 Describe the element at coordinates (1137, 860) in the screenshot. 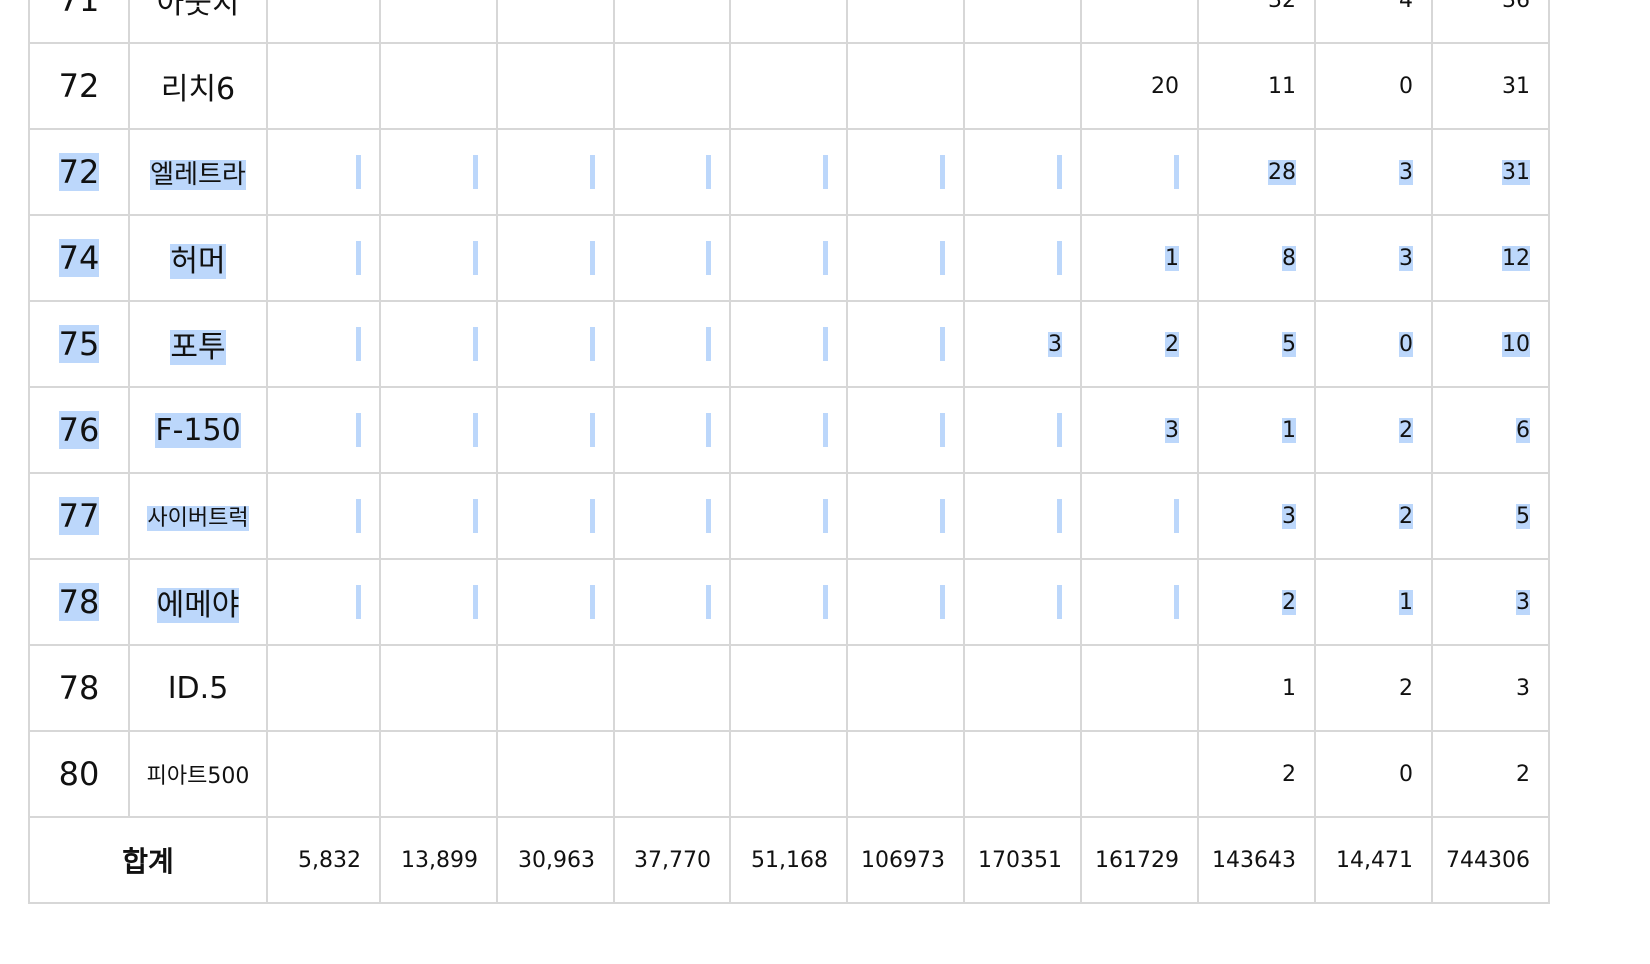

I see `total-value: 161729` at that location.